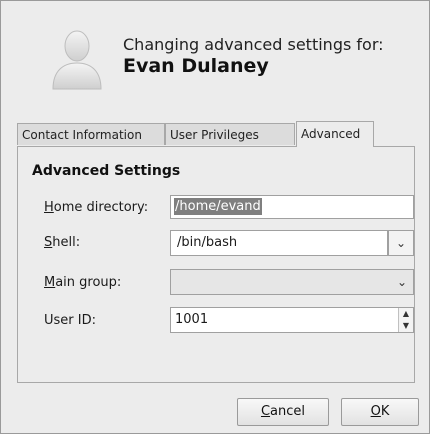 The width and height of the screenshot is (430, 434). Describe the element at coordinates (196, 66) in the screenshot. I see `header-user-name: Evan Dulaney` at that location.